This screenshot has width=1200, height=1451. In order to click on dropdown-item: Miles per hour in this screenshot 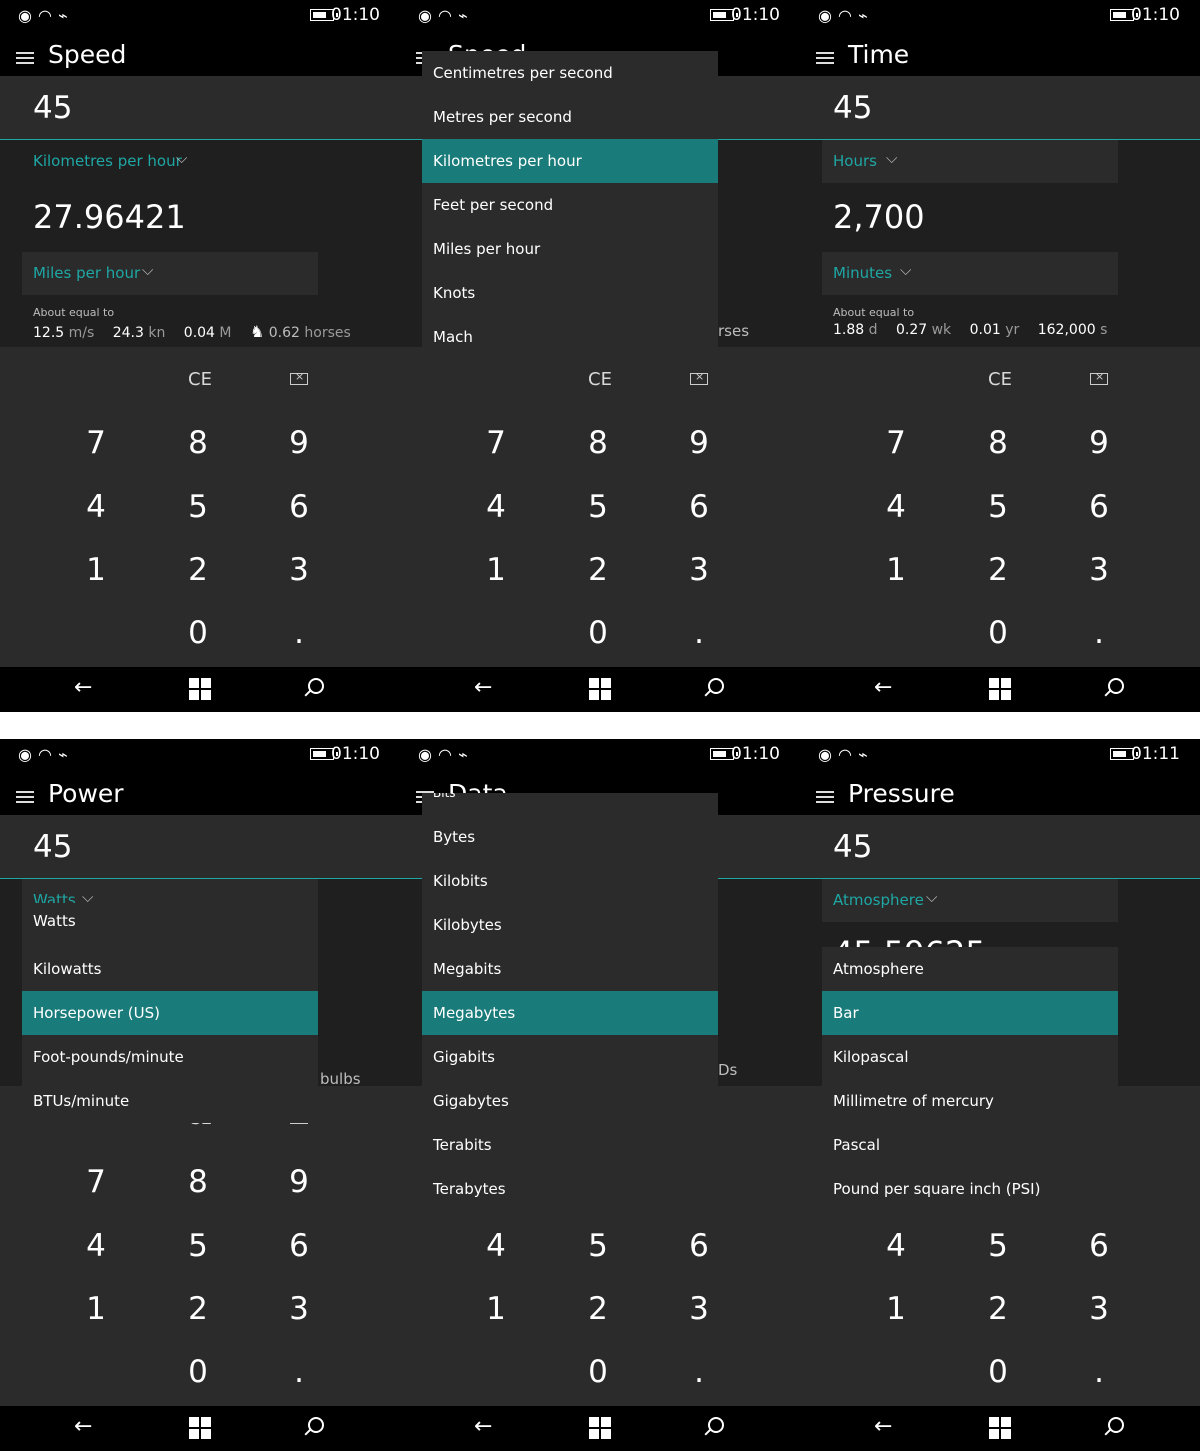, I will do `click(570, 249)`.